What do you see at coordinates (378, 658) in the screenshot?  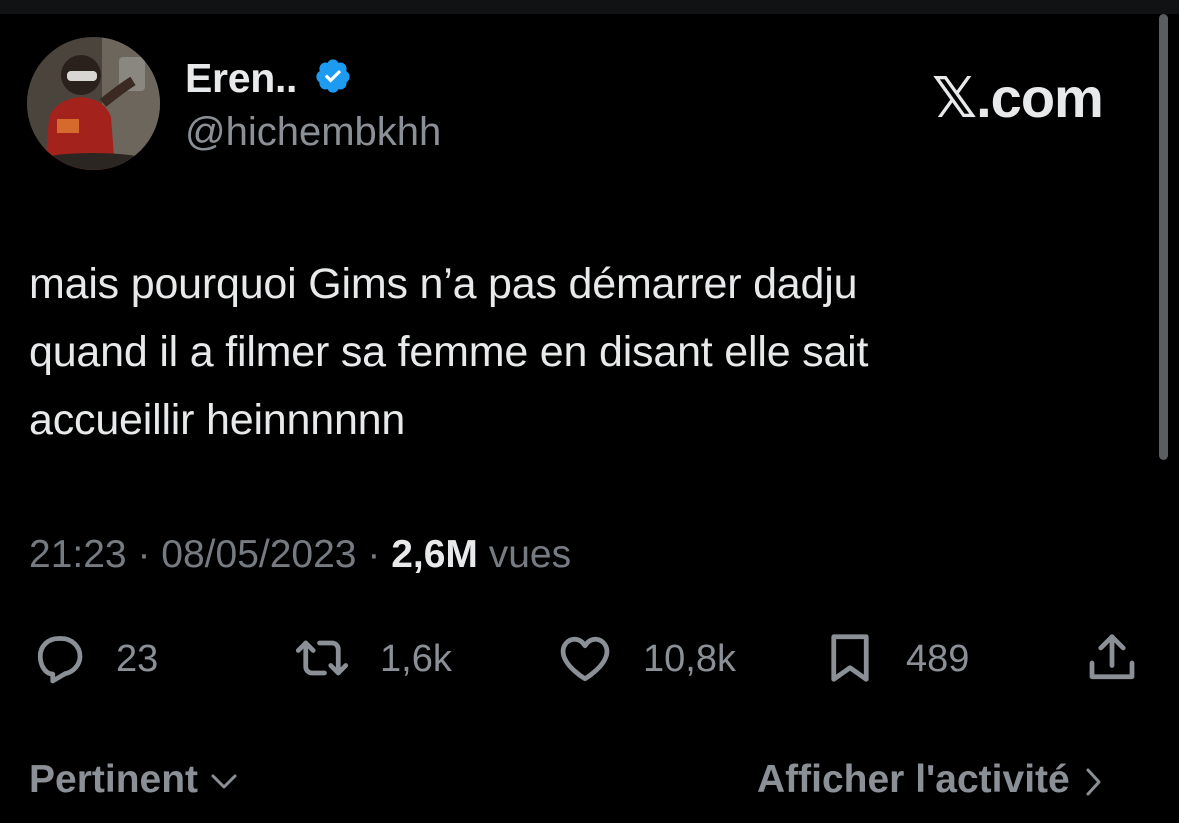 I see `repost-button: 1,6k` at bounding box center [378, 658].